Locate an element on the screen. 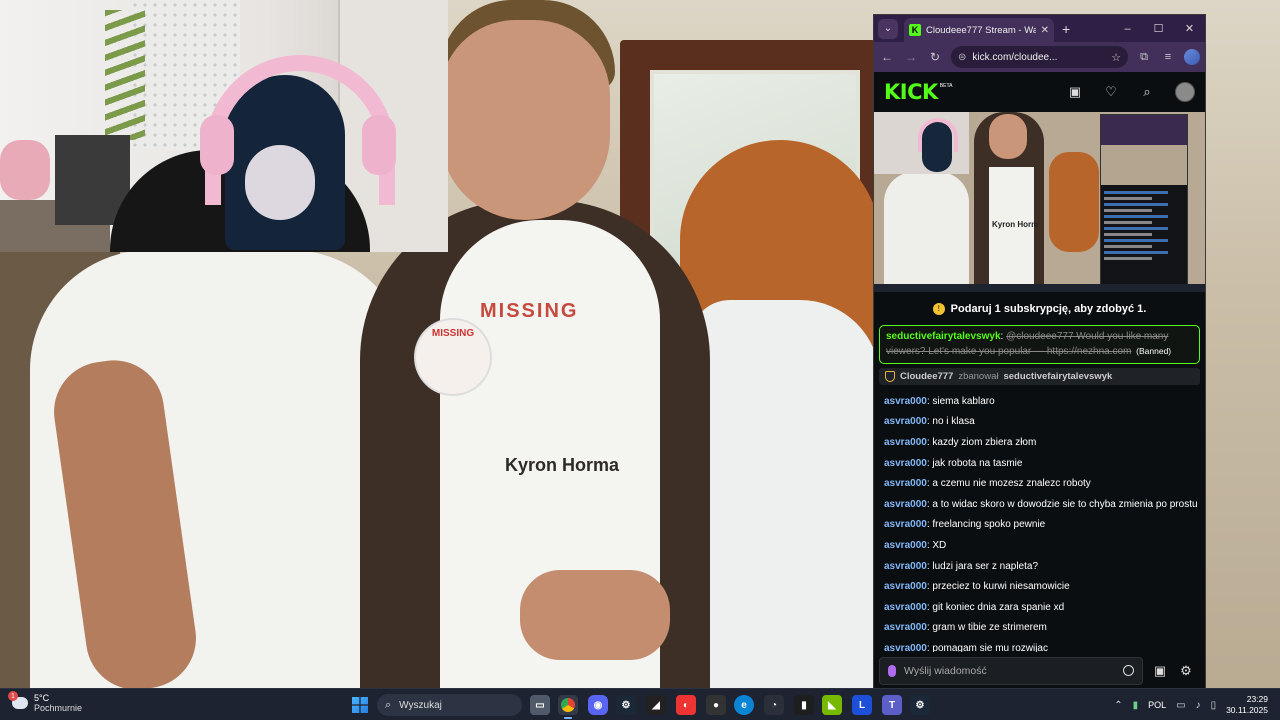 This screenshot has height=720, width=1280. tab-close-icon: ✕ is located at coordinates (1045, 30).